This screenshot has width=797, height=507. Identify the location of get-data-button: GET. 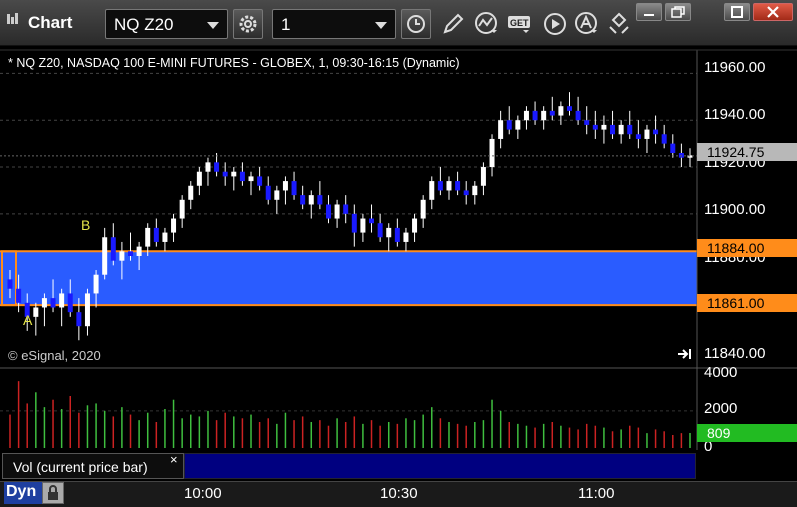
(520, 24).